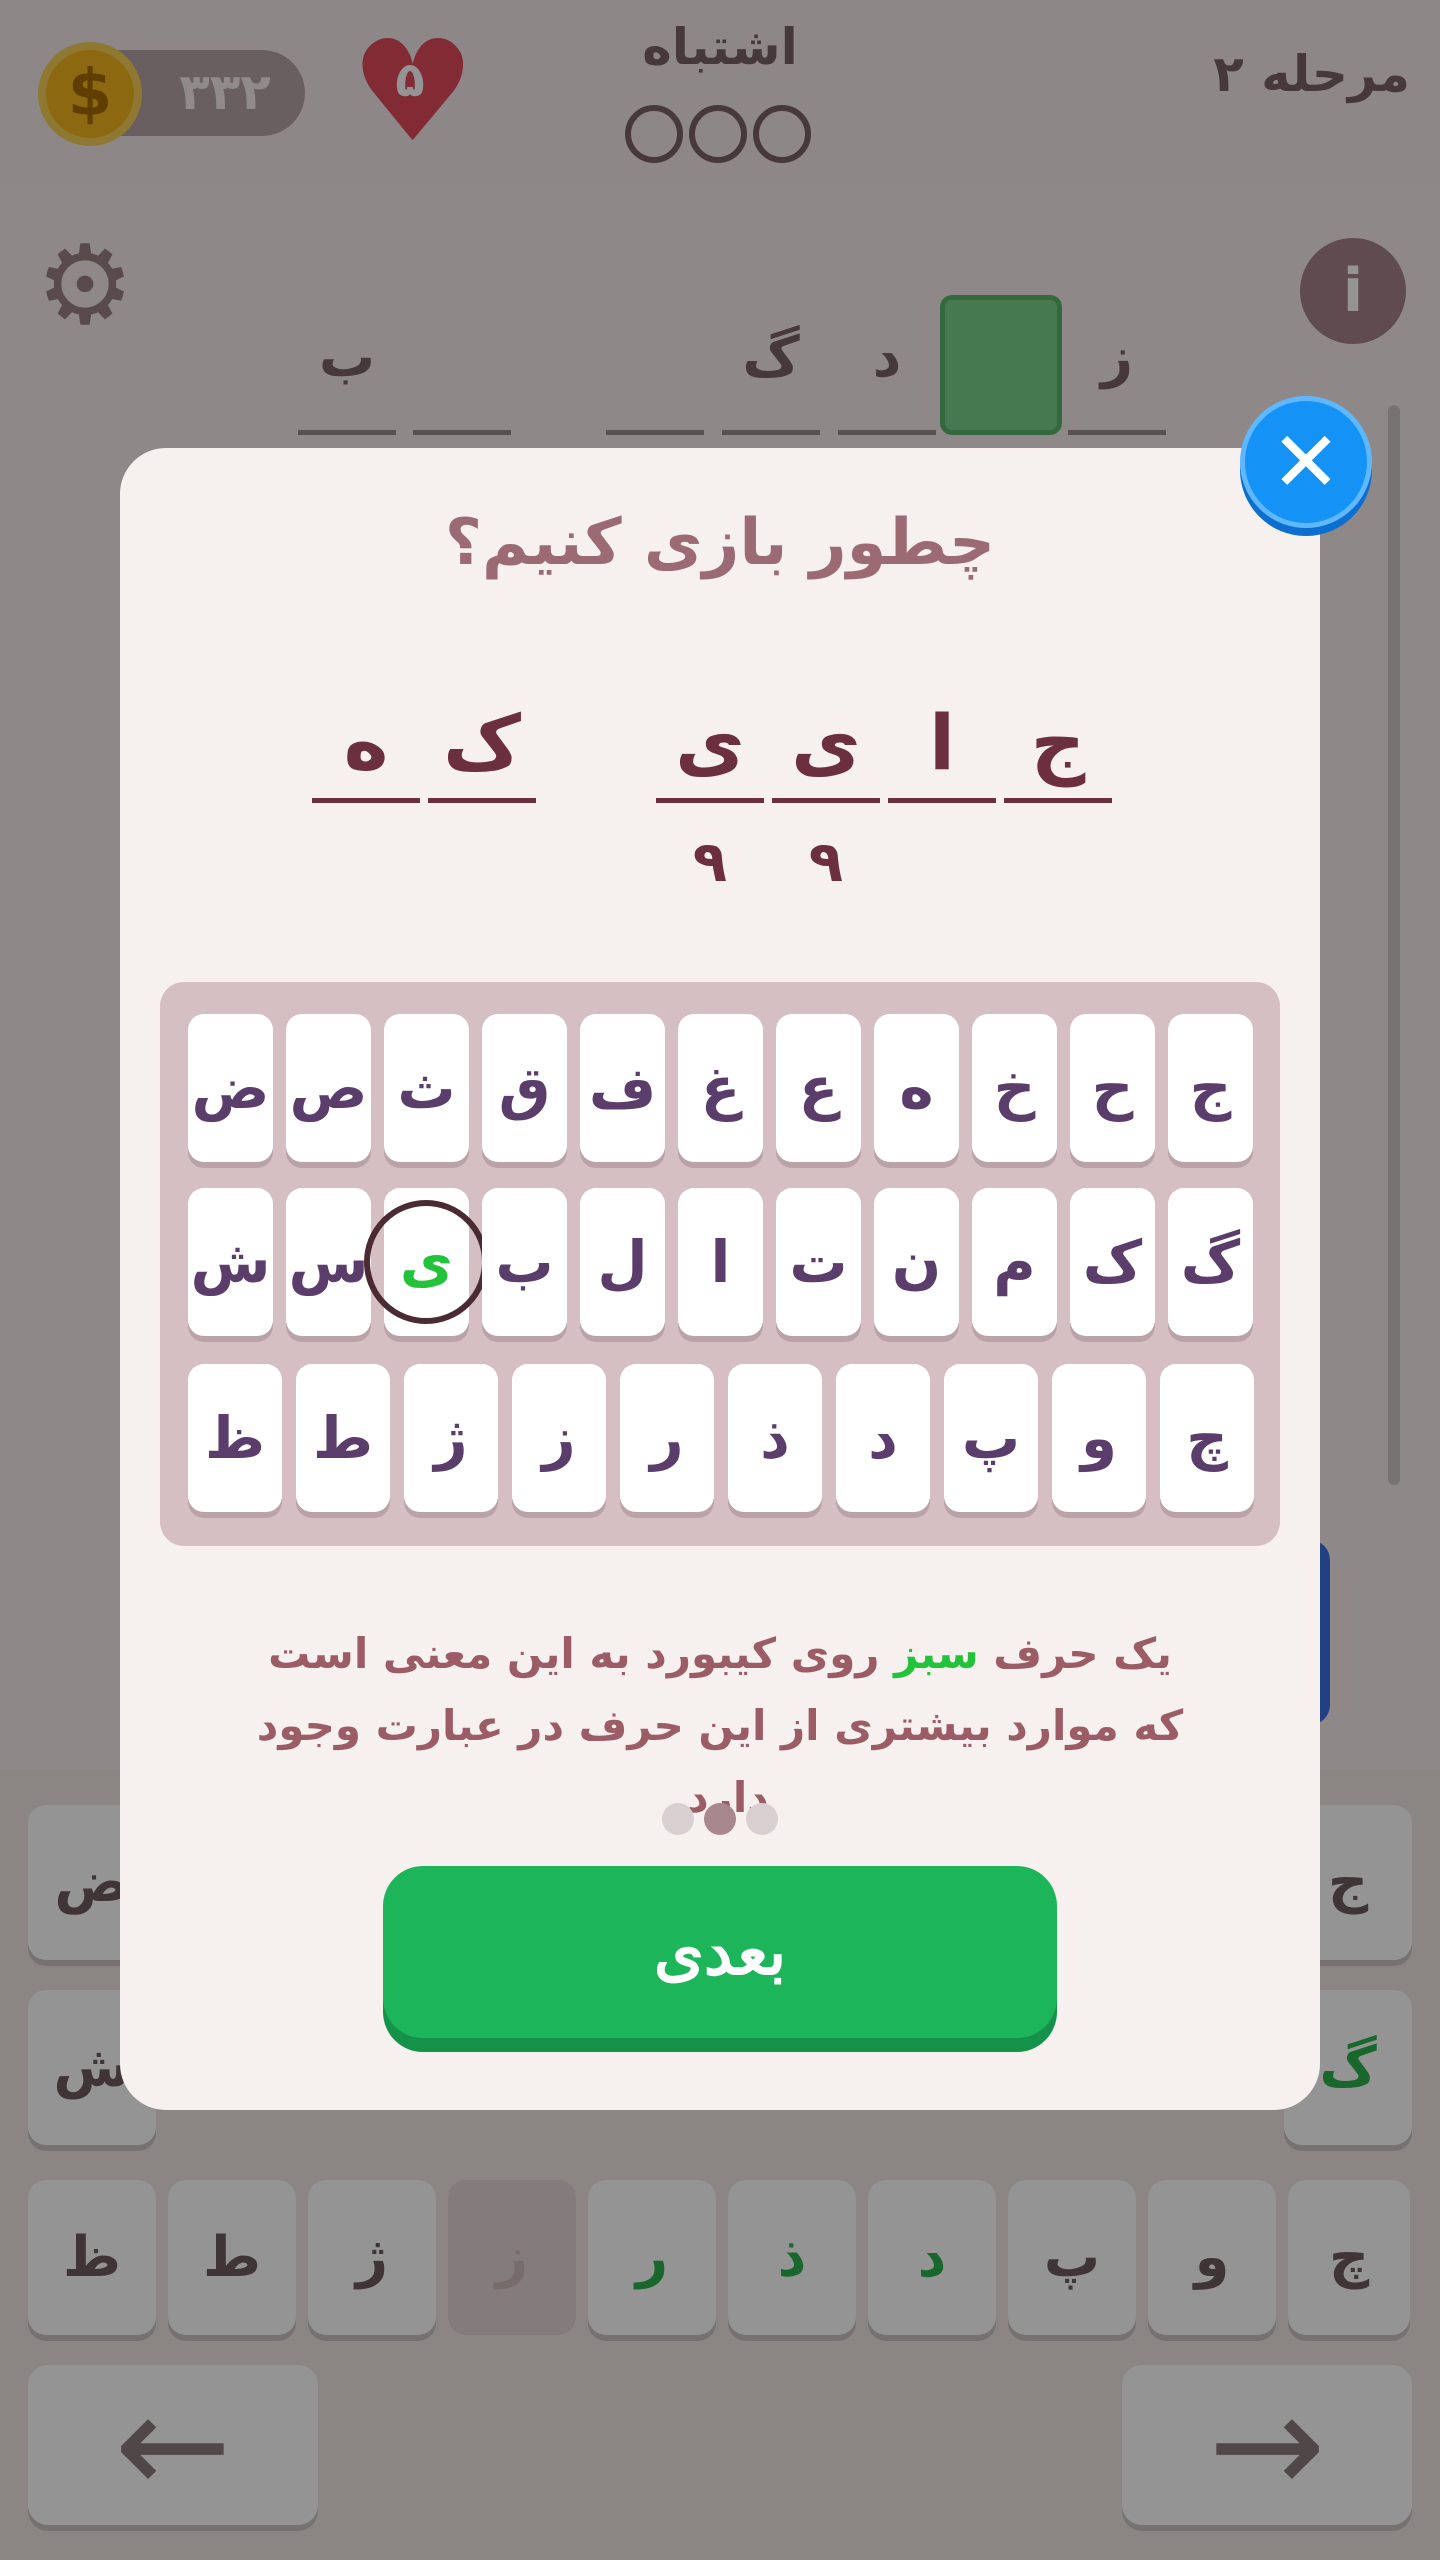 This screenshot has width=1440, height=2560. Describe the element at coordinates (1112, 1262) in the screenshot. I see `keyboard-key: ک` at that location.